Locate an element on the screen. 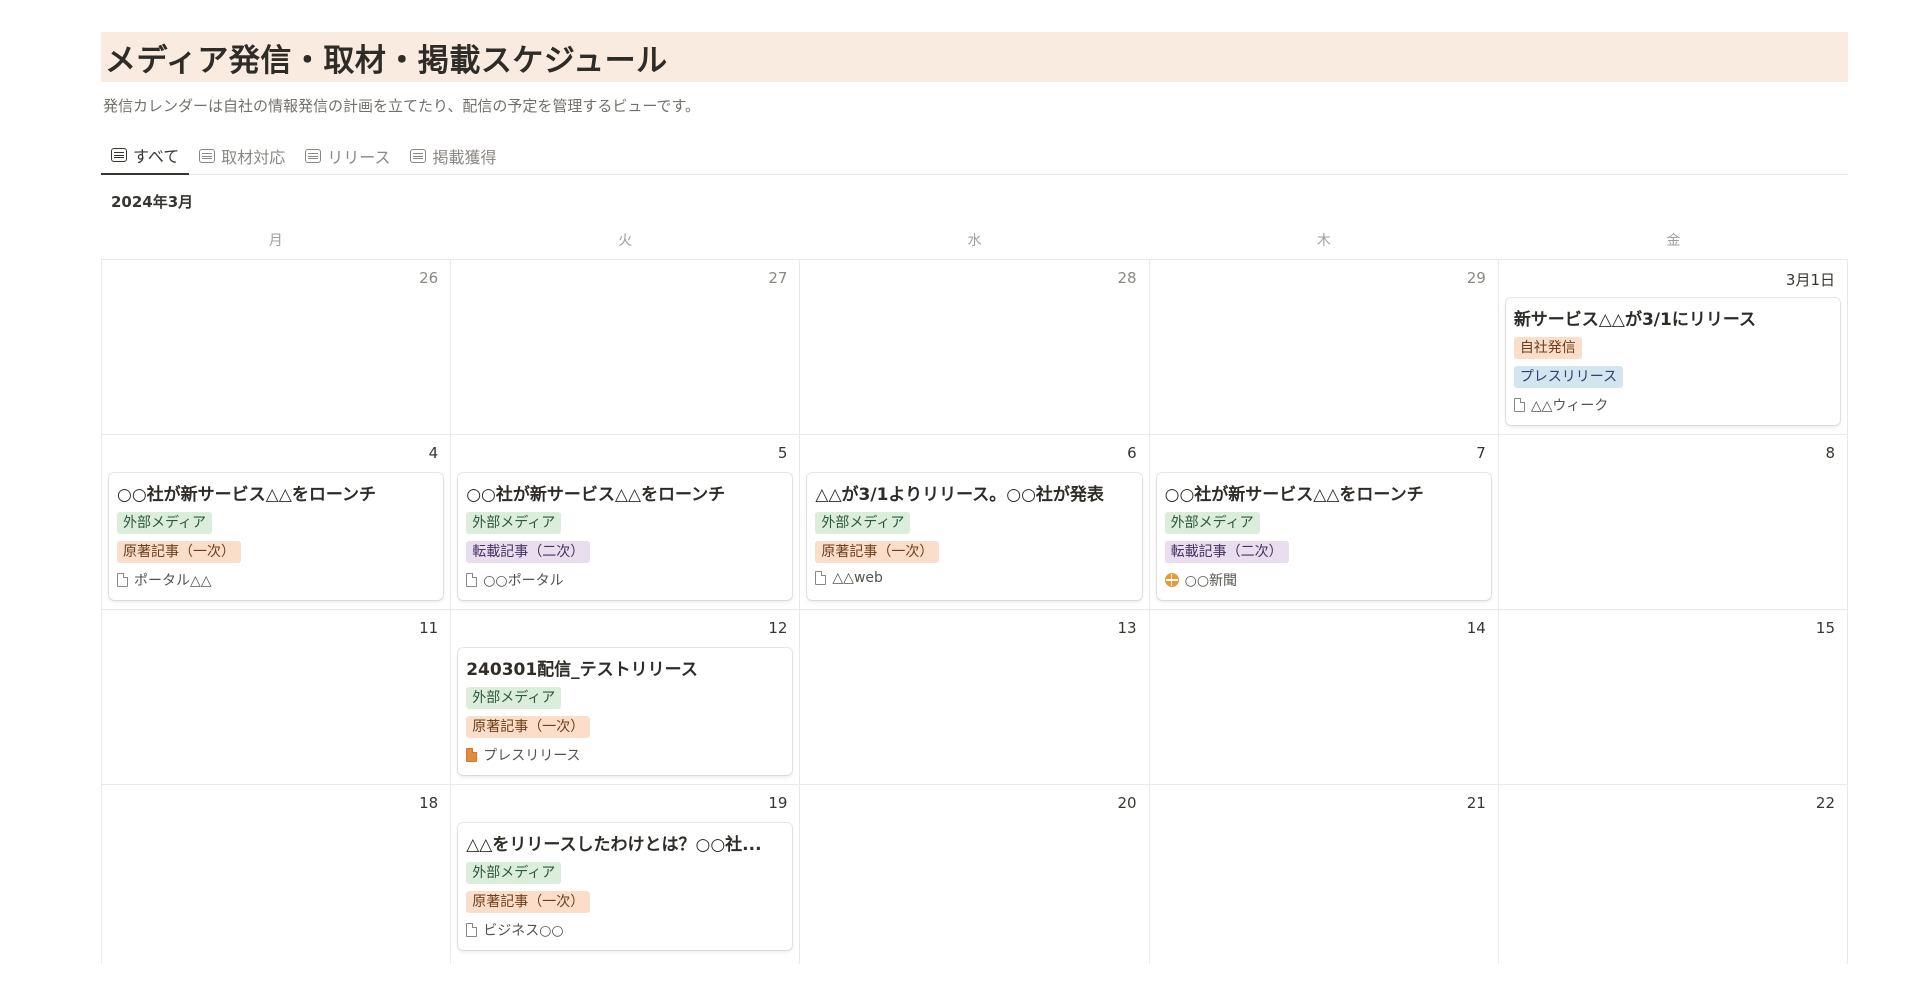 Image resolution: width=1930 pixels, height=989 pixels. weekday-label: 火 is located at coordinates (625, 241).